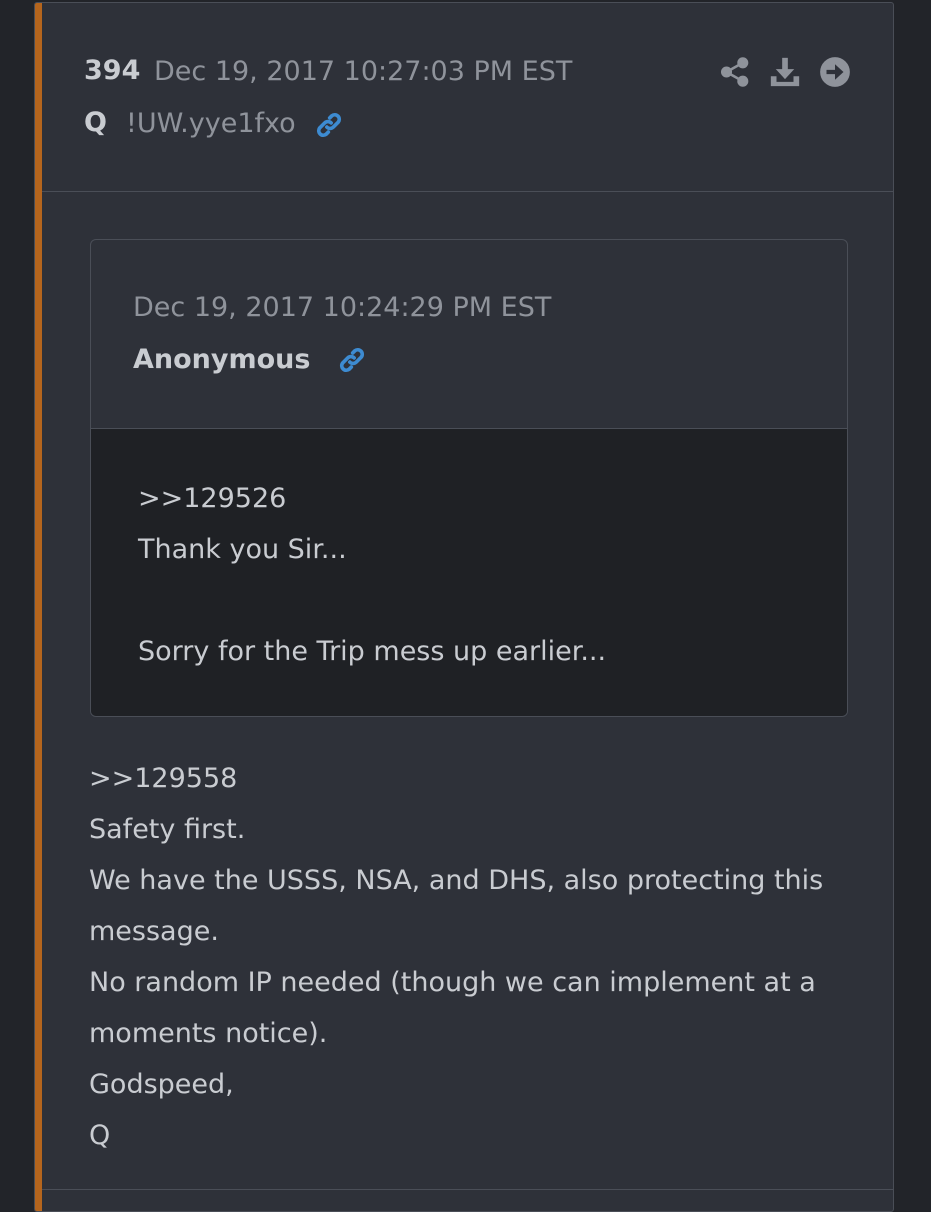 The width and height of the screenshot is (931, 1212). What do you see at coordinates (222, 359) in the screenshot?
I see `quoted-post-author: Anonymous` at bounding box center [222, 359].